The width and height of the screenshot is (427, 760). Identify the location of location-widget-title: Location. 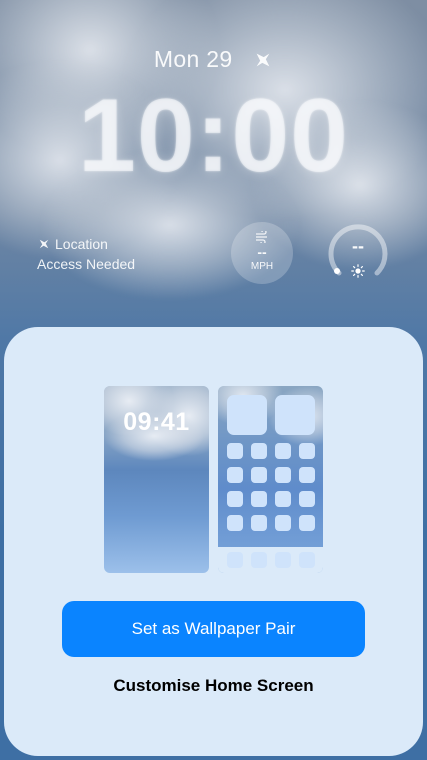
(81, 244).